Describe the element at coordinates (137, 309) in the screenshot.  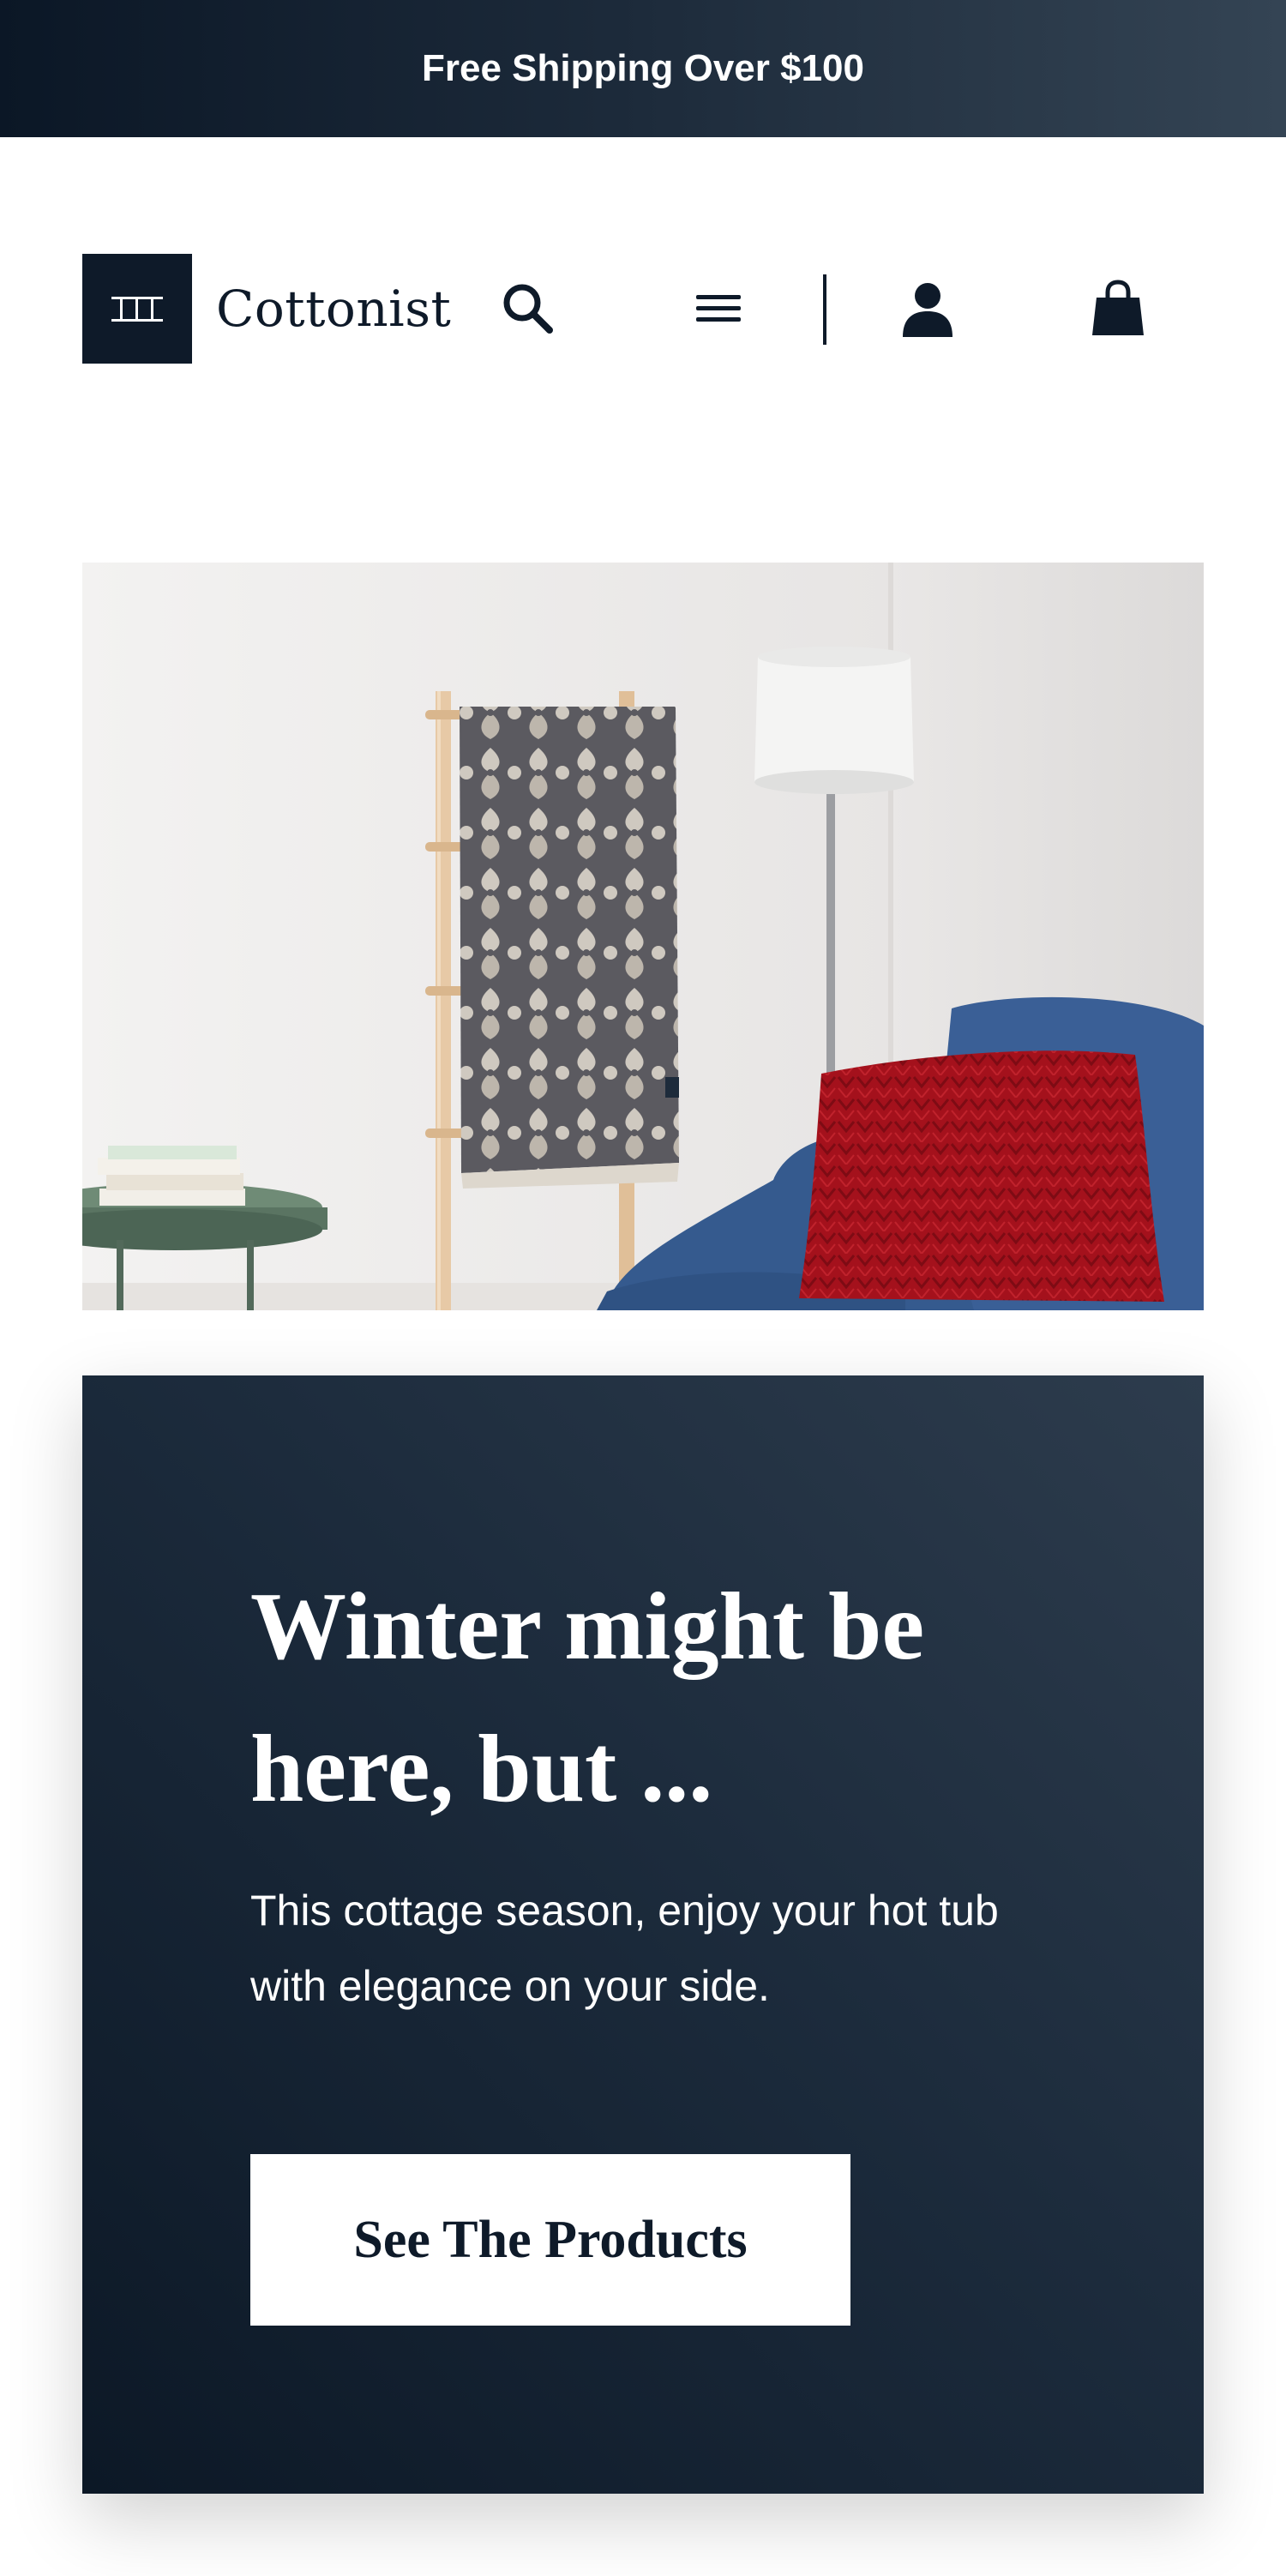
I see `brand-logo-mark` at that location.